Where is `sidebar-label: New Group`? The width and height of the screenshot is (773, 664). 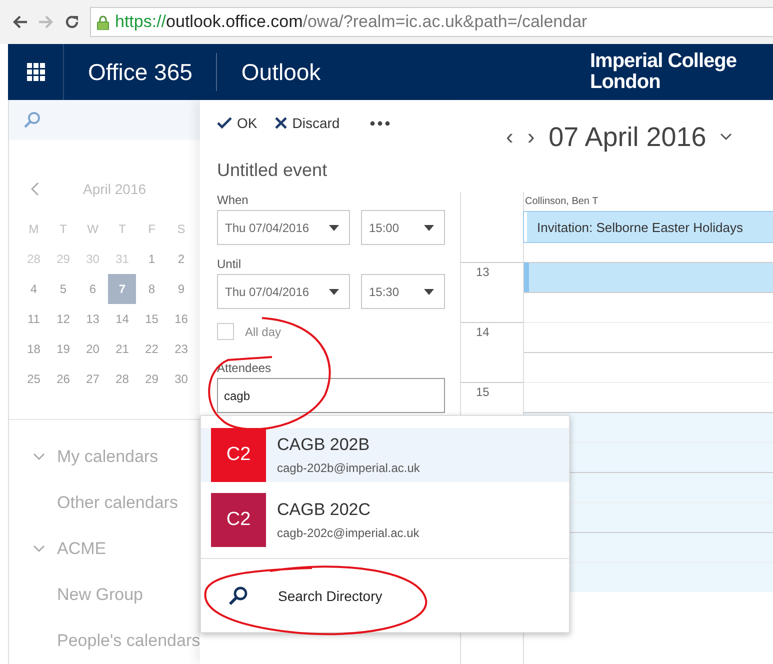
sidebar-label: New Group is located at coordinates (100, 595).